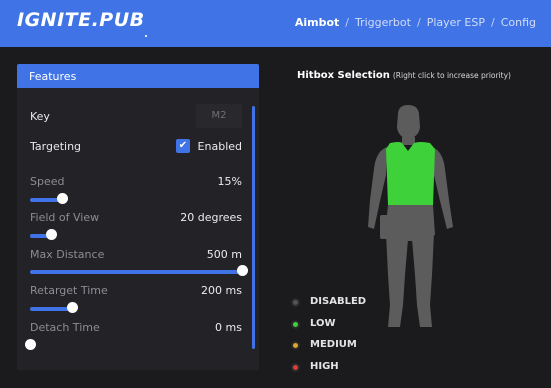 The width and height of the screenshot is (551, 388). What do you see at coordinates (69, 290) in the screenshot?
I see `retarget-time-label: Retarget Time` at bounding box center [69, 290].